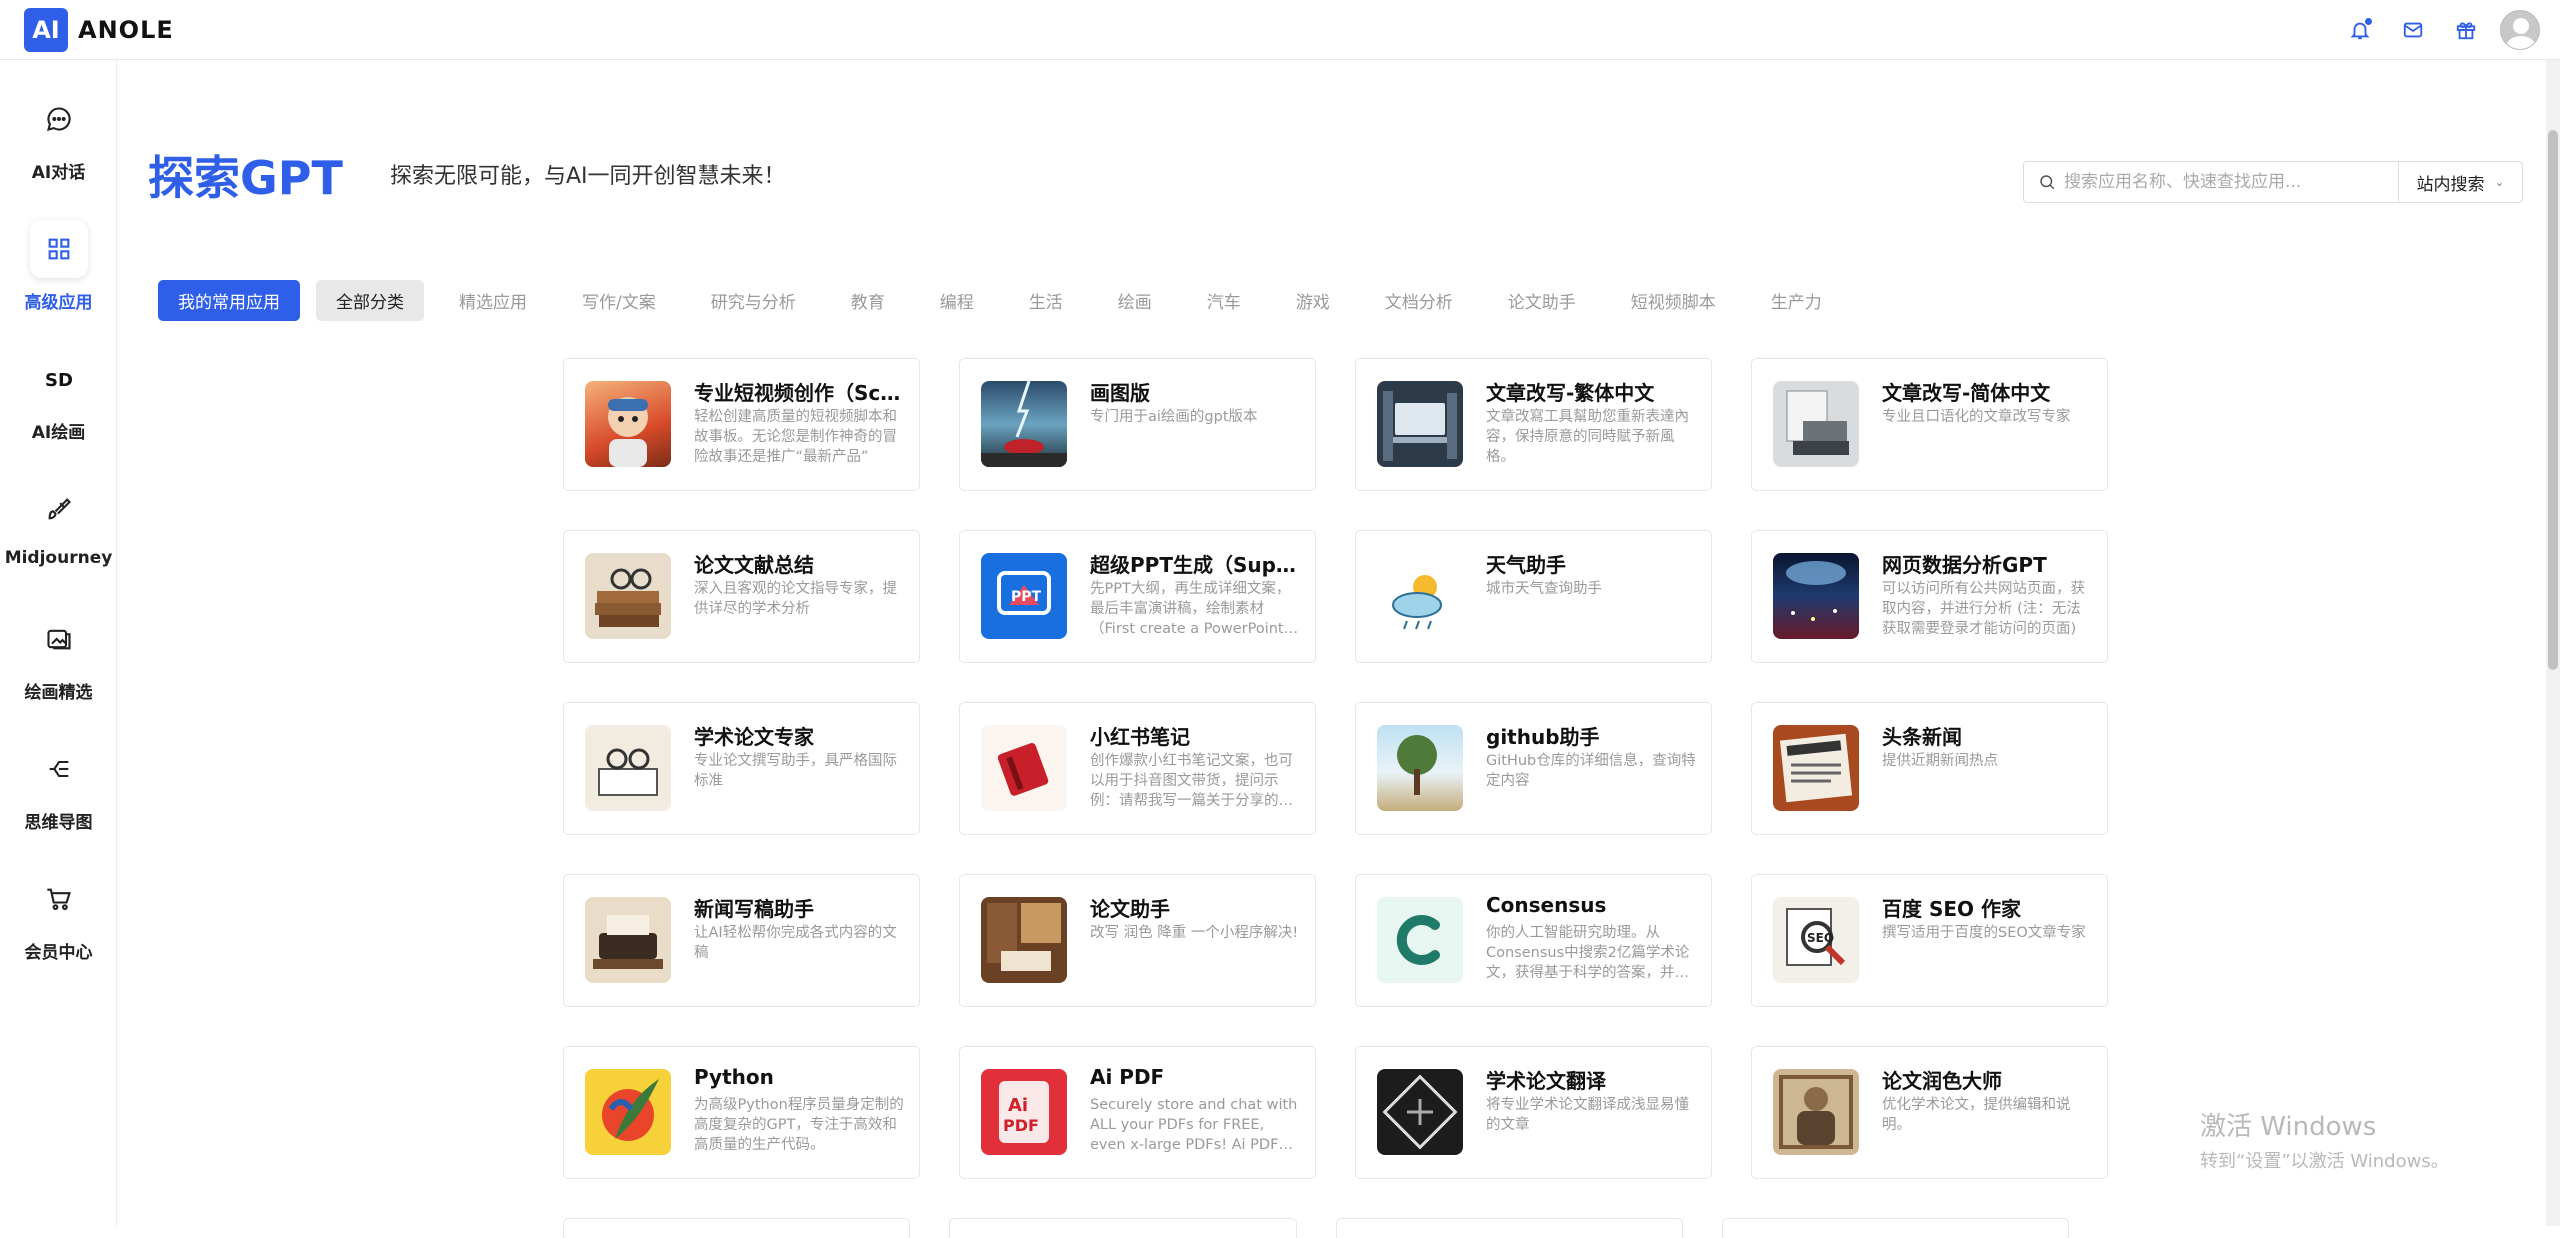  What do you see at coordinates (868, 300) in the screenshot?
I see `tab-education: 教育` at bounding box center [868, 300].